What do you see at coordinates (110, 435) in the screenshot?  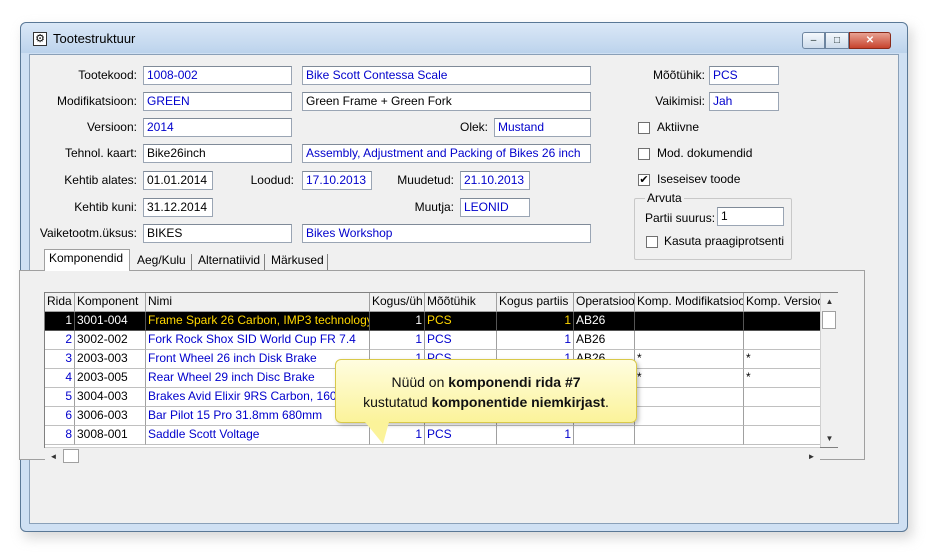 I see `cell-komponent: 3008-001` at bounding box center [110, 435].